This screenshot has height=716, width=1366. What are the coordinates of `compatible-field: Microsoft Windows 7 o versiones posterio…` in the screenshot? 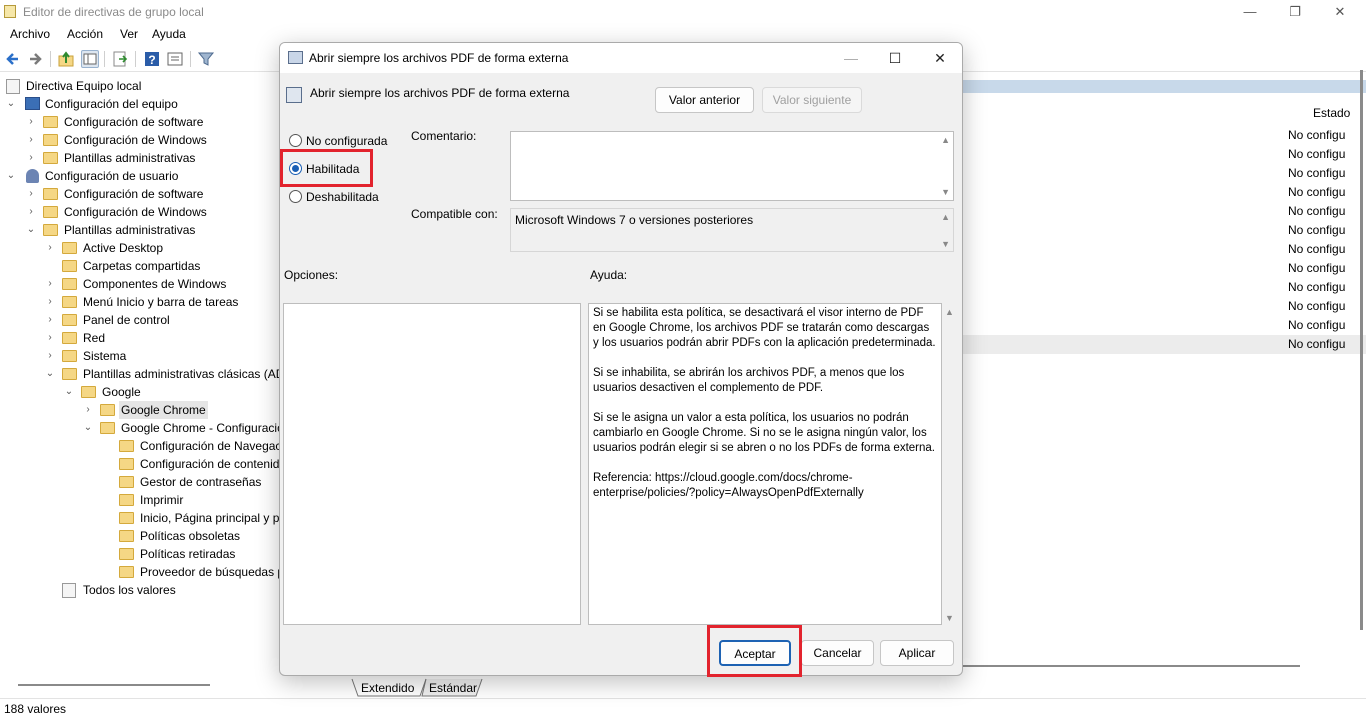 It's located at (732, 230).